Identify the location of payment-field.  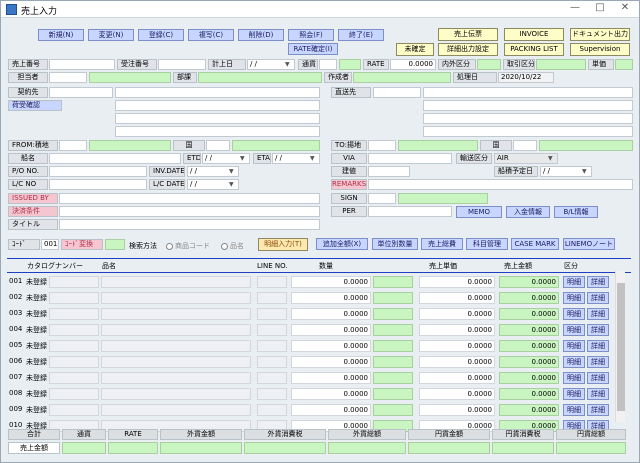
(189, 211).